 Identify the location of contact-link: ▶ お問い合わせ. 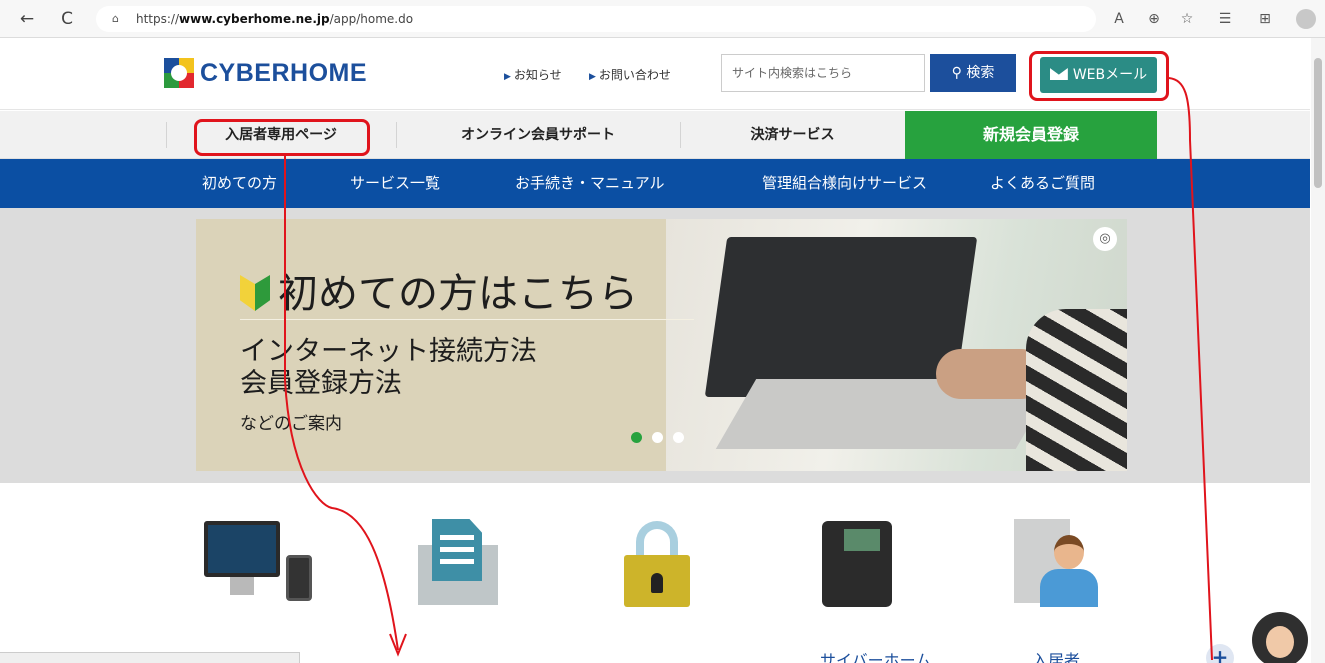
(630, 74).